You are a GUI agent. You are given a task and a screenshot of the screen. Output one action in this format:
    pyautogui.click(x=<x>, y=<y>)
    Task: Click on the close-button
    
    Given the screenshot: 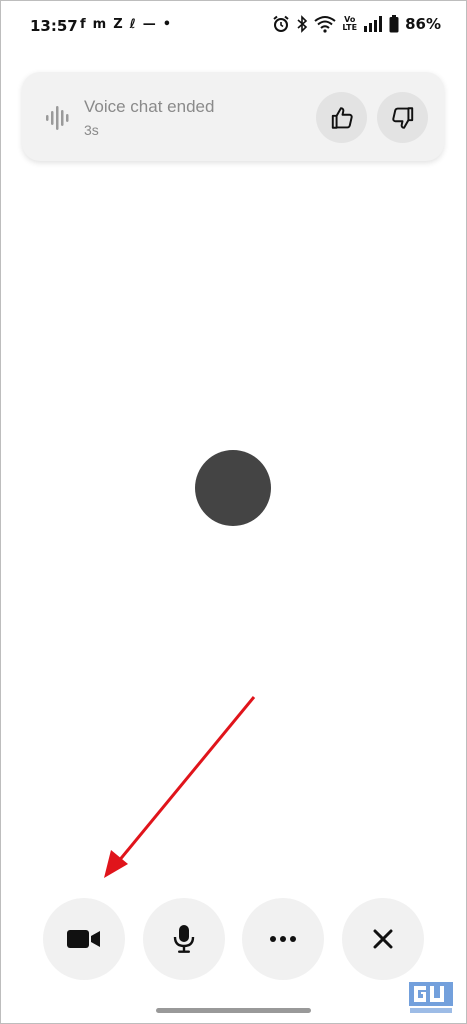 What is the action you would take?
    pyautogui.click(x=383, y=939)
    